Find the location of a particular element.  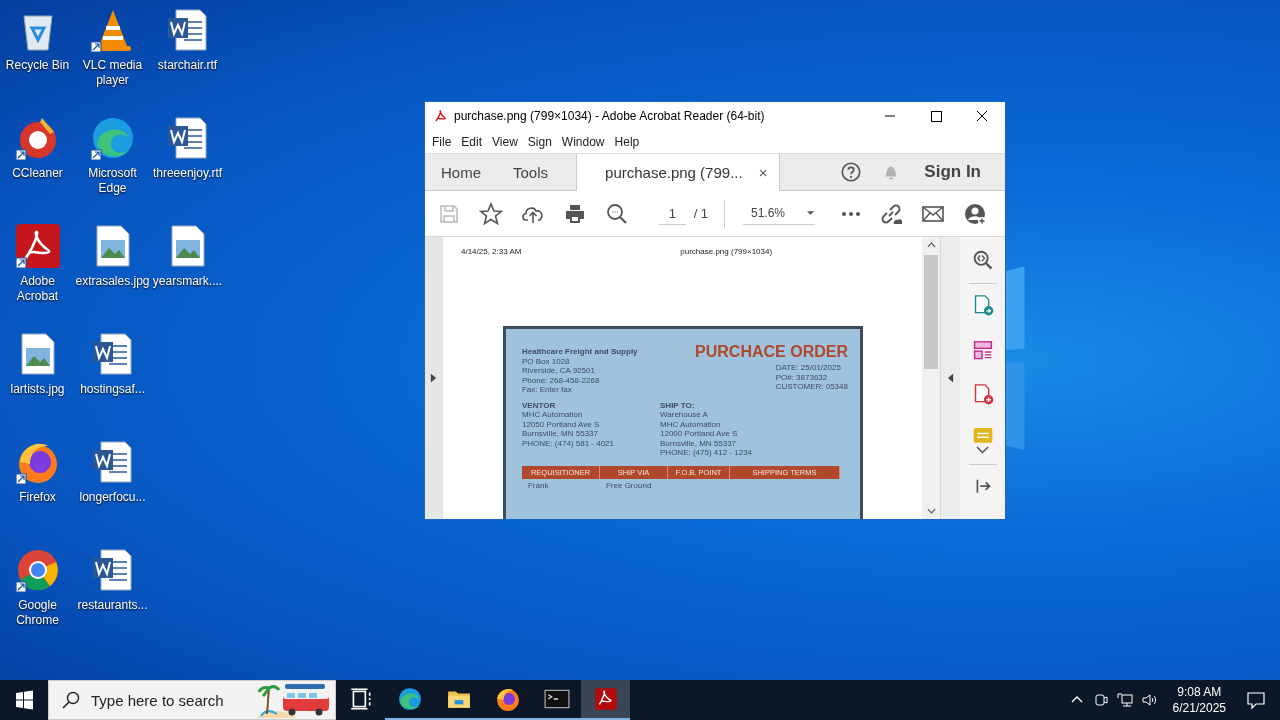

vendor-heading: VENTOR is located at coordinates (539, 405).